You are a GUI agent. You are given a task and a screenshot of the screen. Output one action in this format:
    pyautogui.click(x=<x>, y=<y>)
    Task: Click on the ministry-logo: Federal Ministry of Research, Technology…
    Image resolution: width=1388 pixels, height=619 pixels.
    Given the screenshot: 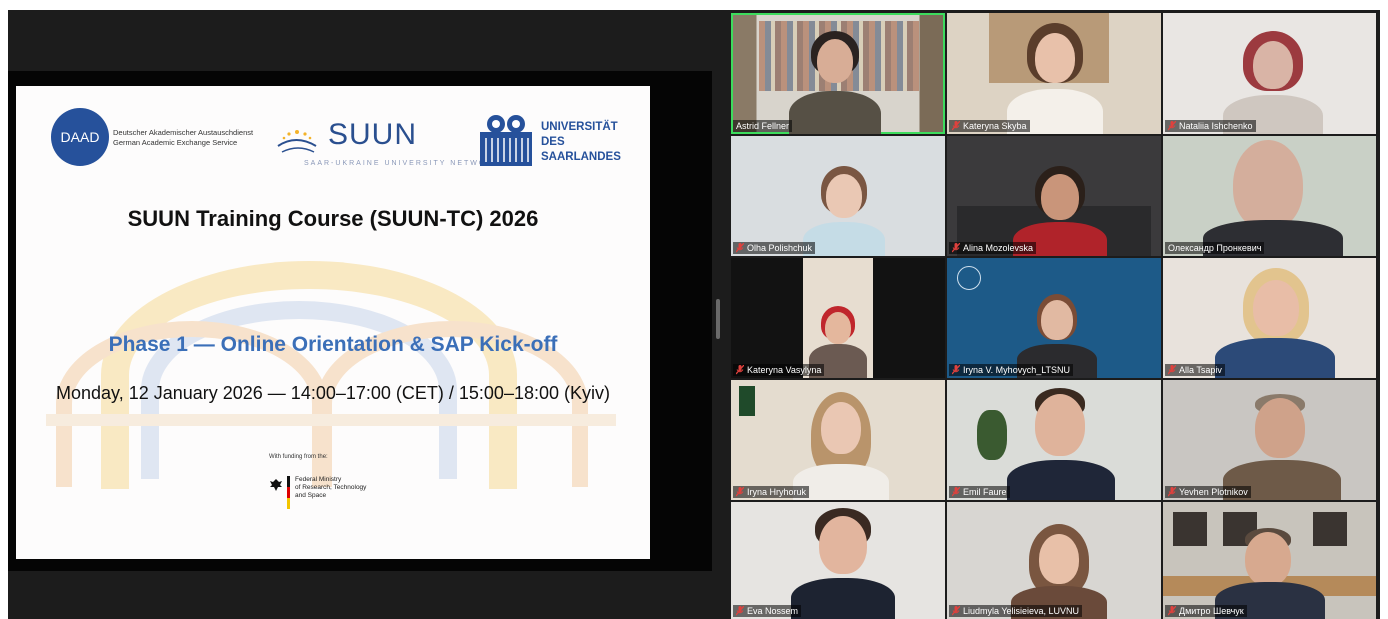 What is the action you would take?
    pyautogui.click(x=334, y=494)
    